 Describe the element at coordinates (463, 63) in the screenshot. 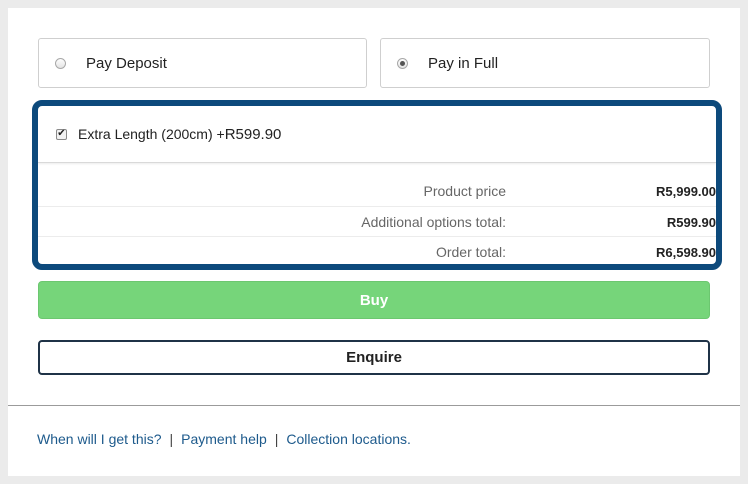

I see `pay-in-full-label: Pay in Full` at that location.